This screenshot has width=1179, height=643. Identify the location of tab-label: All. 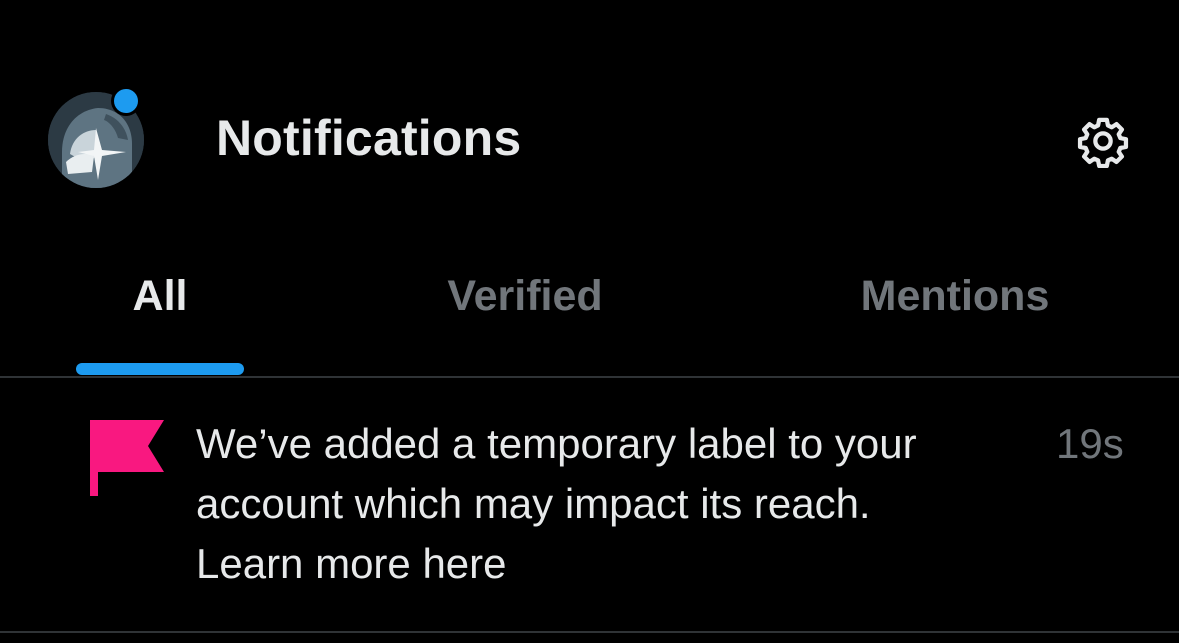
(160, 296).